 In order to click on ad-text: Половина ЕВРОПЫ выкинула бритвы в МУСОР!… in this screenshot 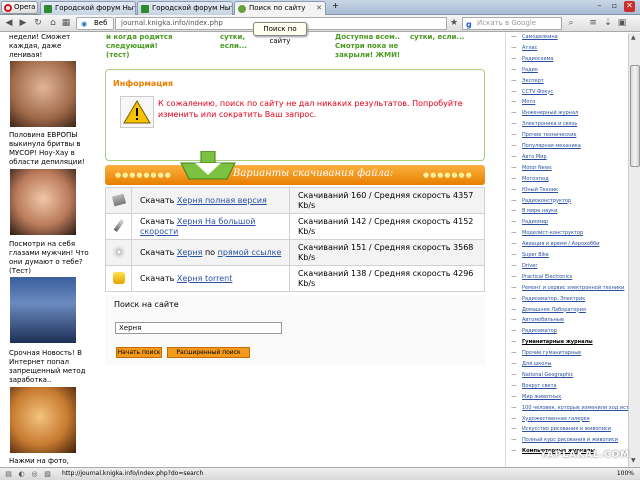, I will do `click(49, 149)`.